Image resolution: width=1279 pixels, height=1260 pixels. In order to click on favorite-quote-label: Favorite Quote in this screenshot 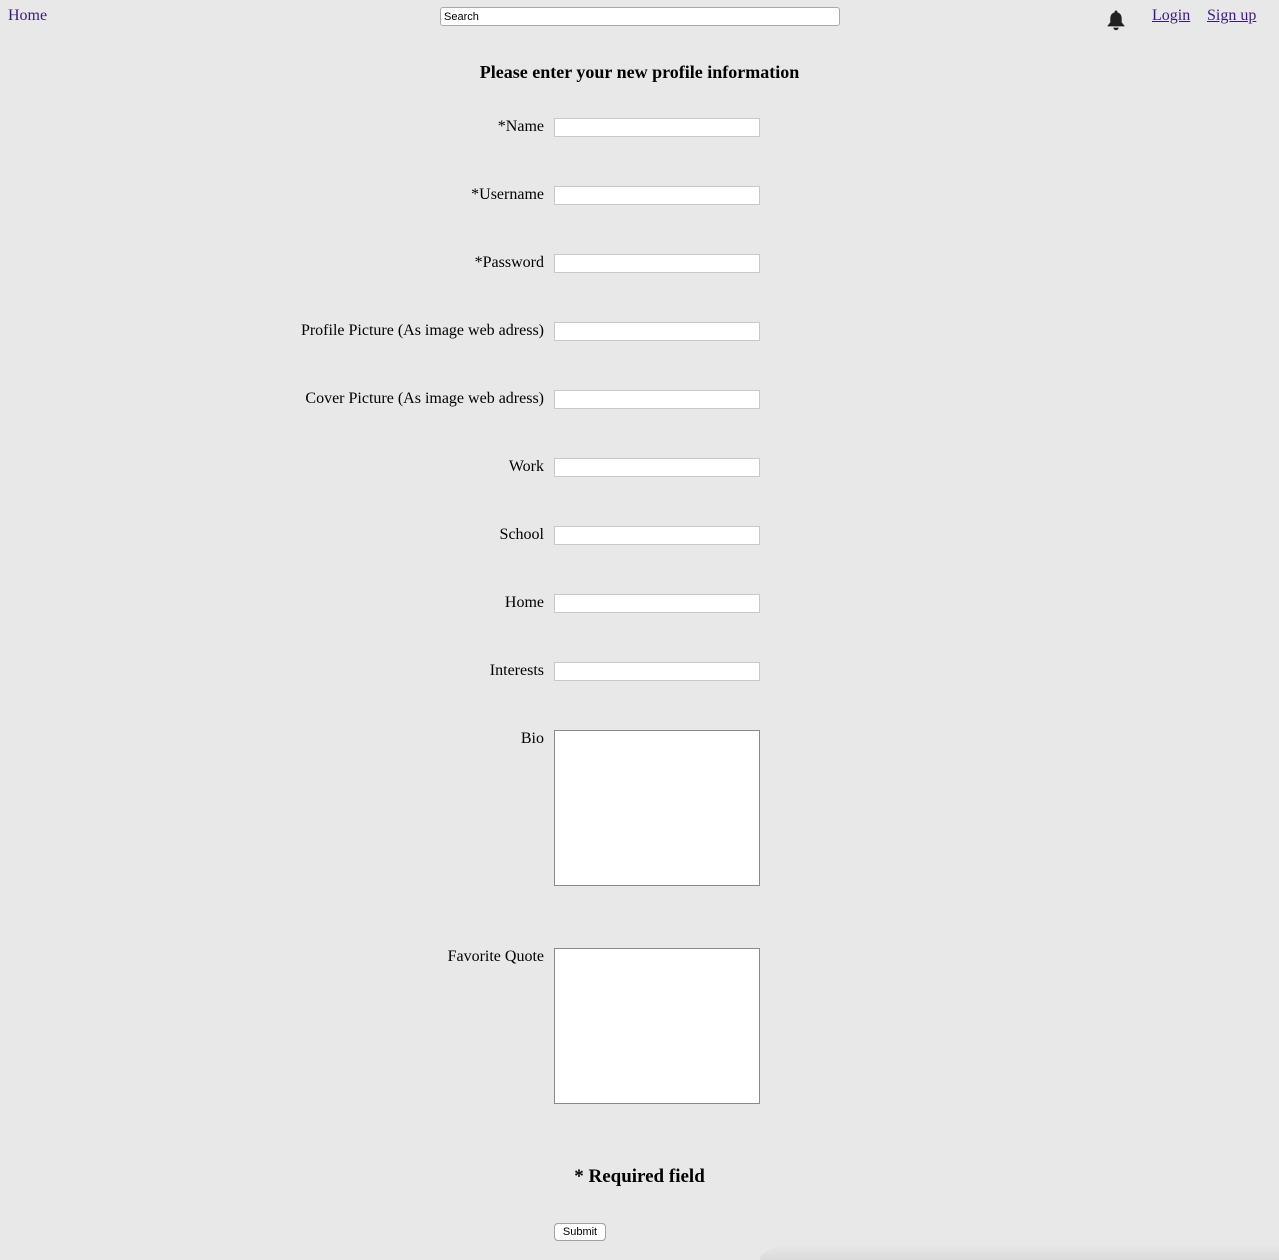, I will do `click(495, 956)`.